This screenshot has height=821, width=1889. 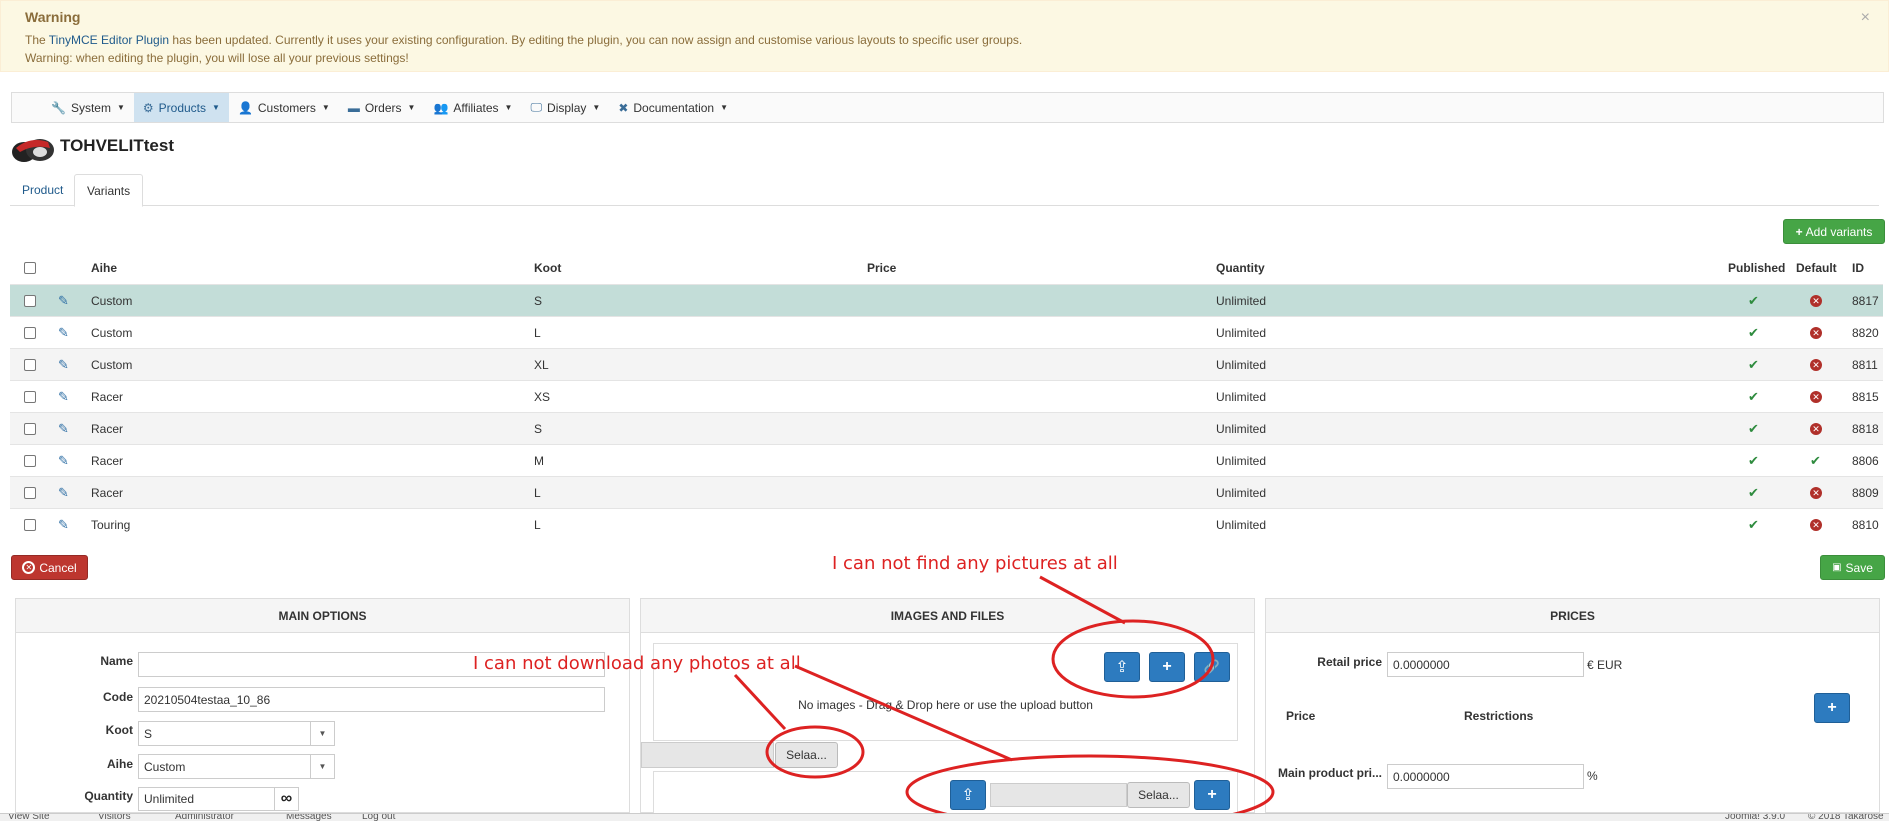 I want to click on infinity-icon: ∞, so click(x=286, y=799).